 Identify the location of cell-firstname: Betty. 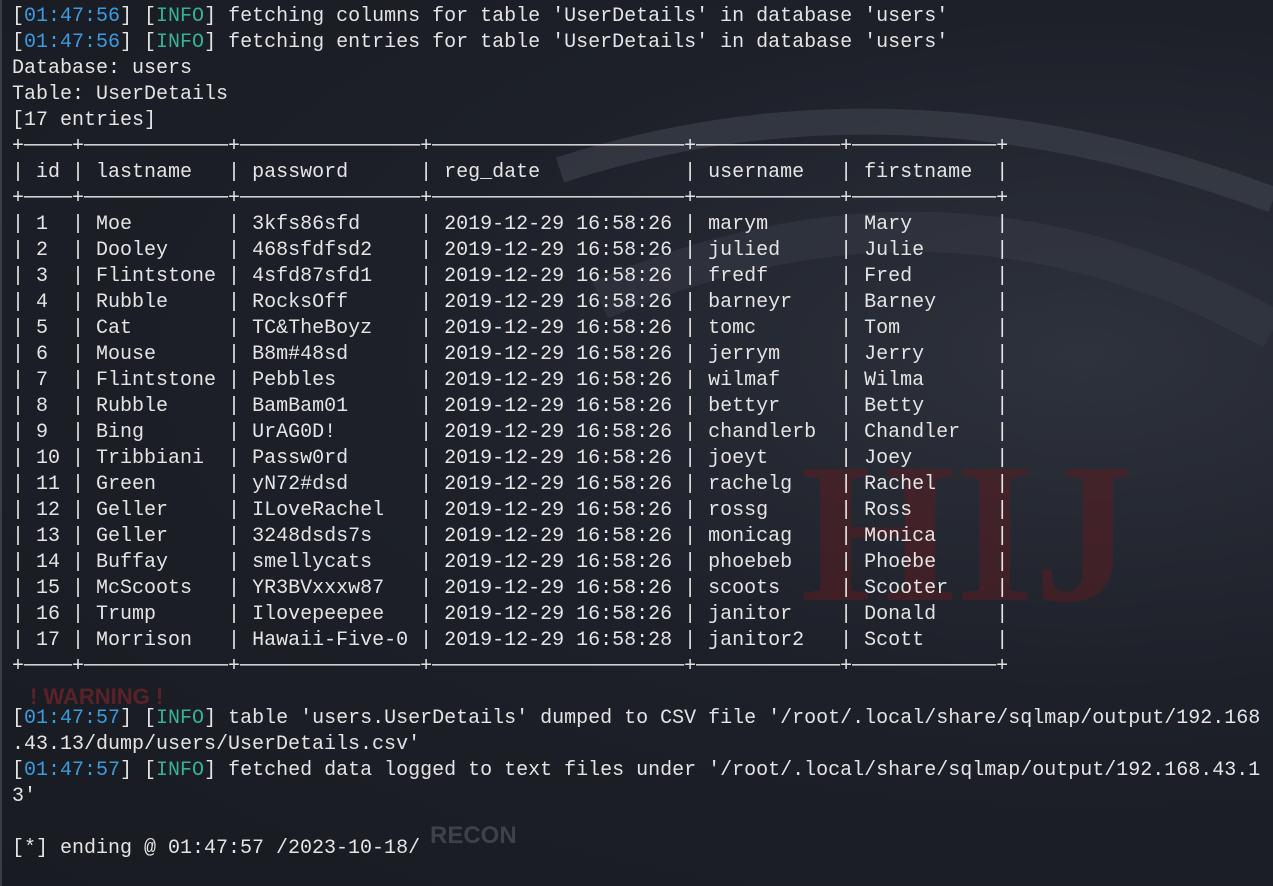
(894, 406).